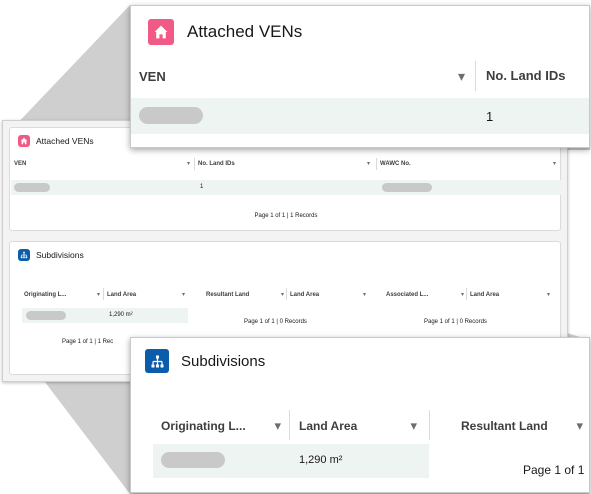 Image resolution: width=591 pixels, height=494 pixels. Describe the element at coordinates (538, 75) in the screenshot. I see `column-header-land-ids: No. Land IDs` at that location.